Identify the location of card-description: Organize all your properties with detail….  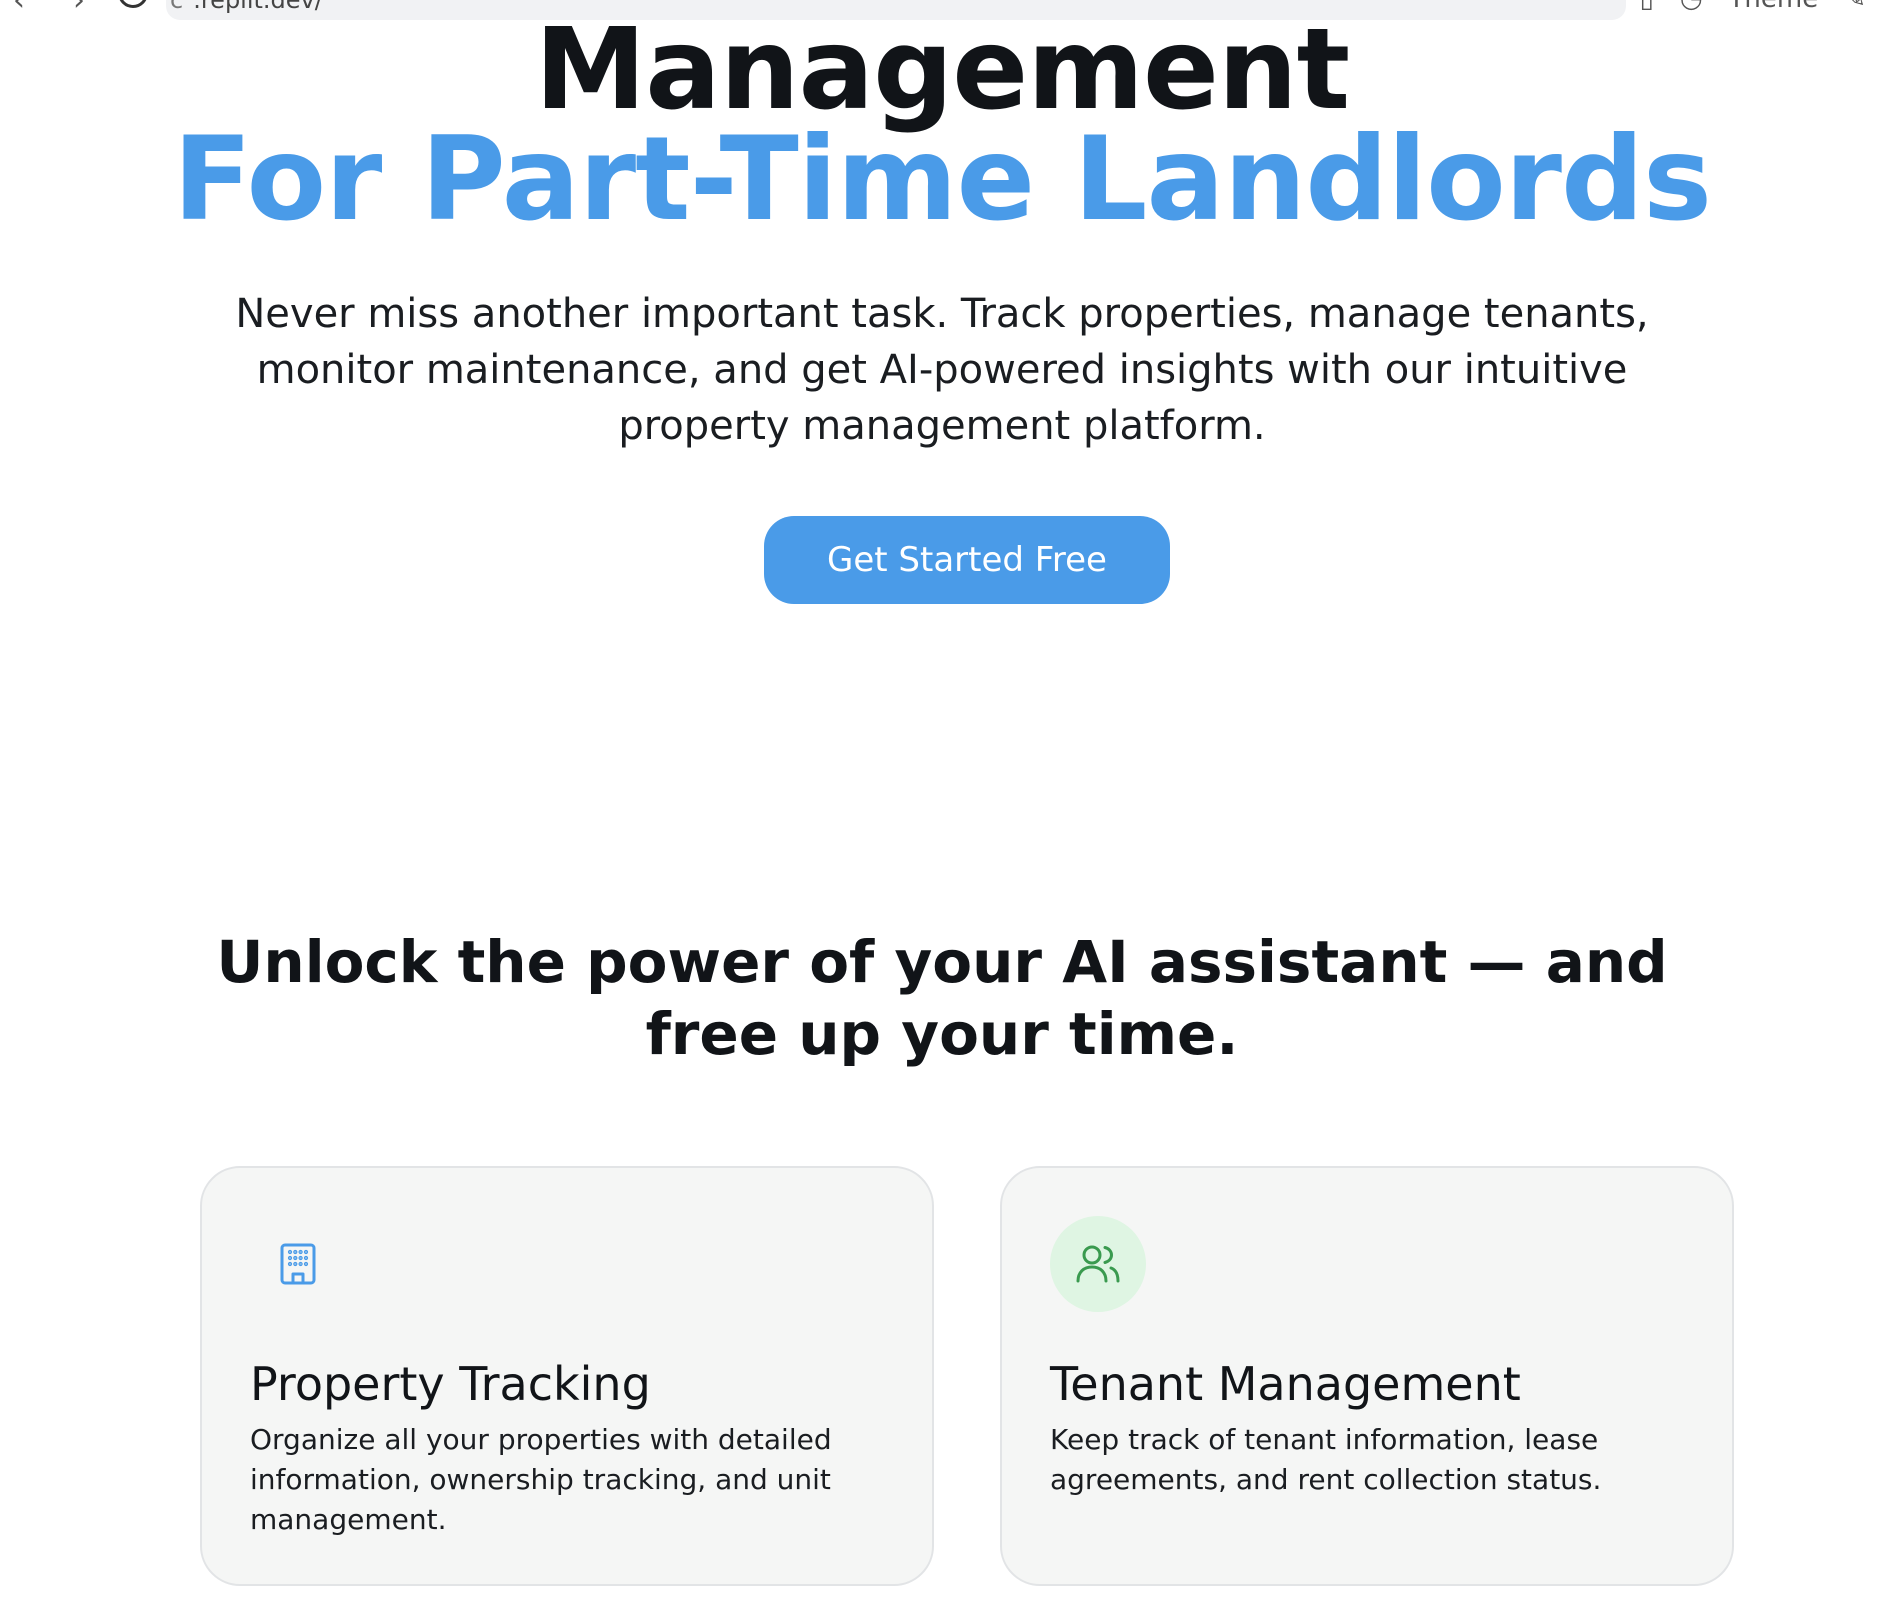
(541, 1479).